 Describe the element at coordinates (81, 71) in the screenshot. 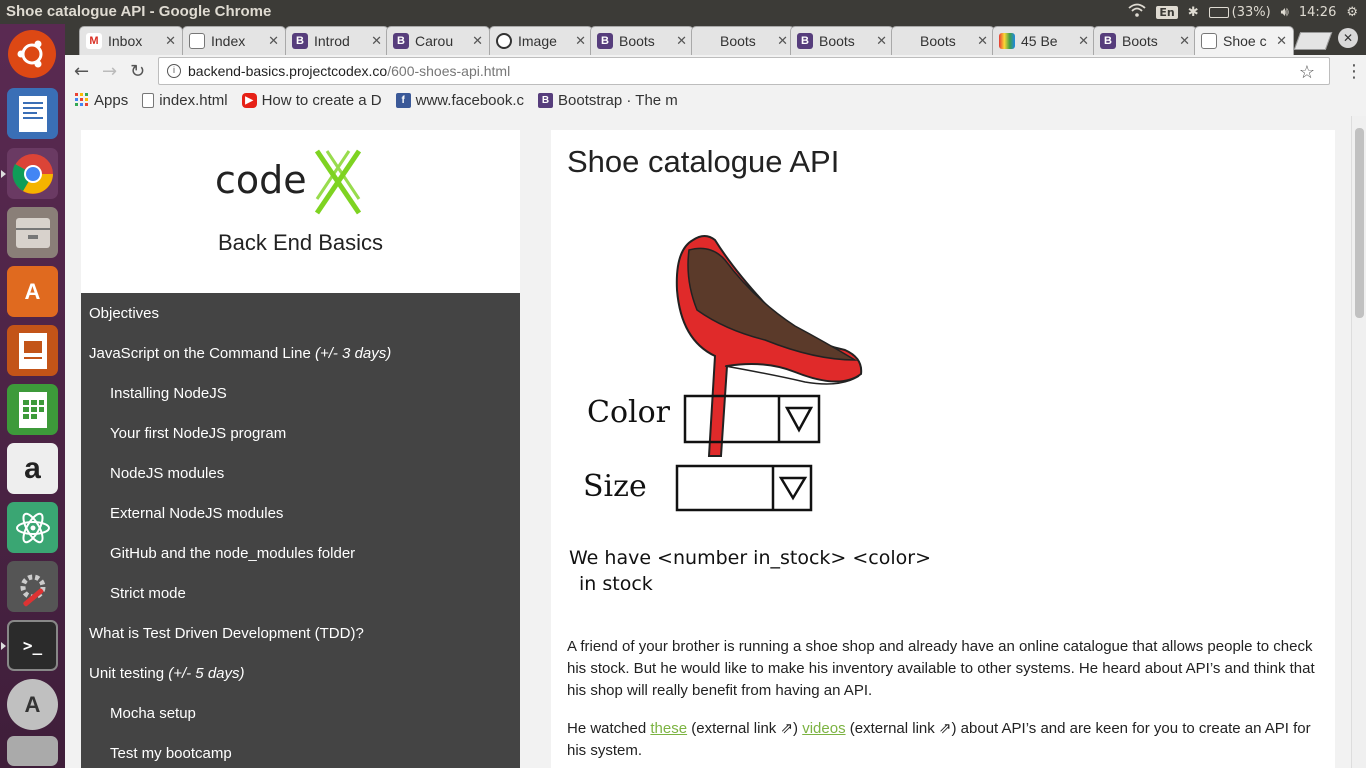

I see `back-arrow-icon: ←` at that location.